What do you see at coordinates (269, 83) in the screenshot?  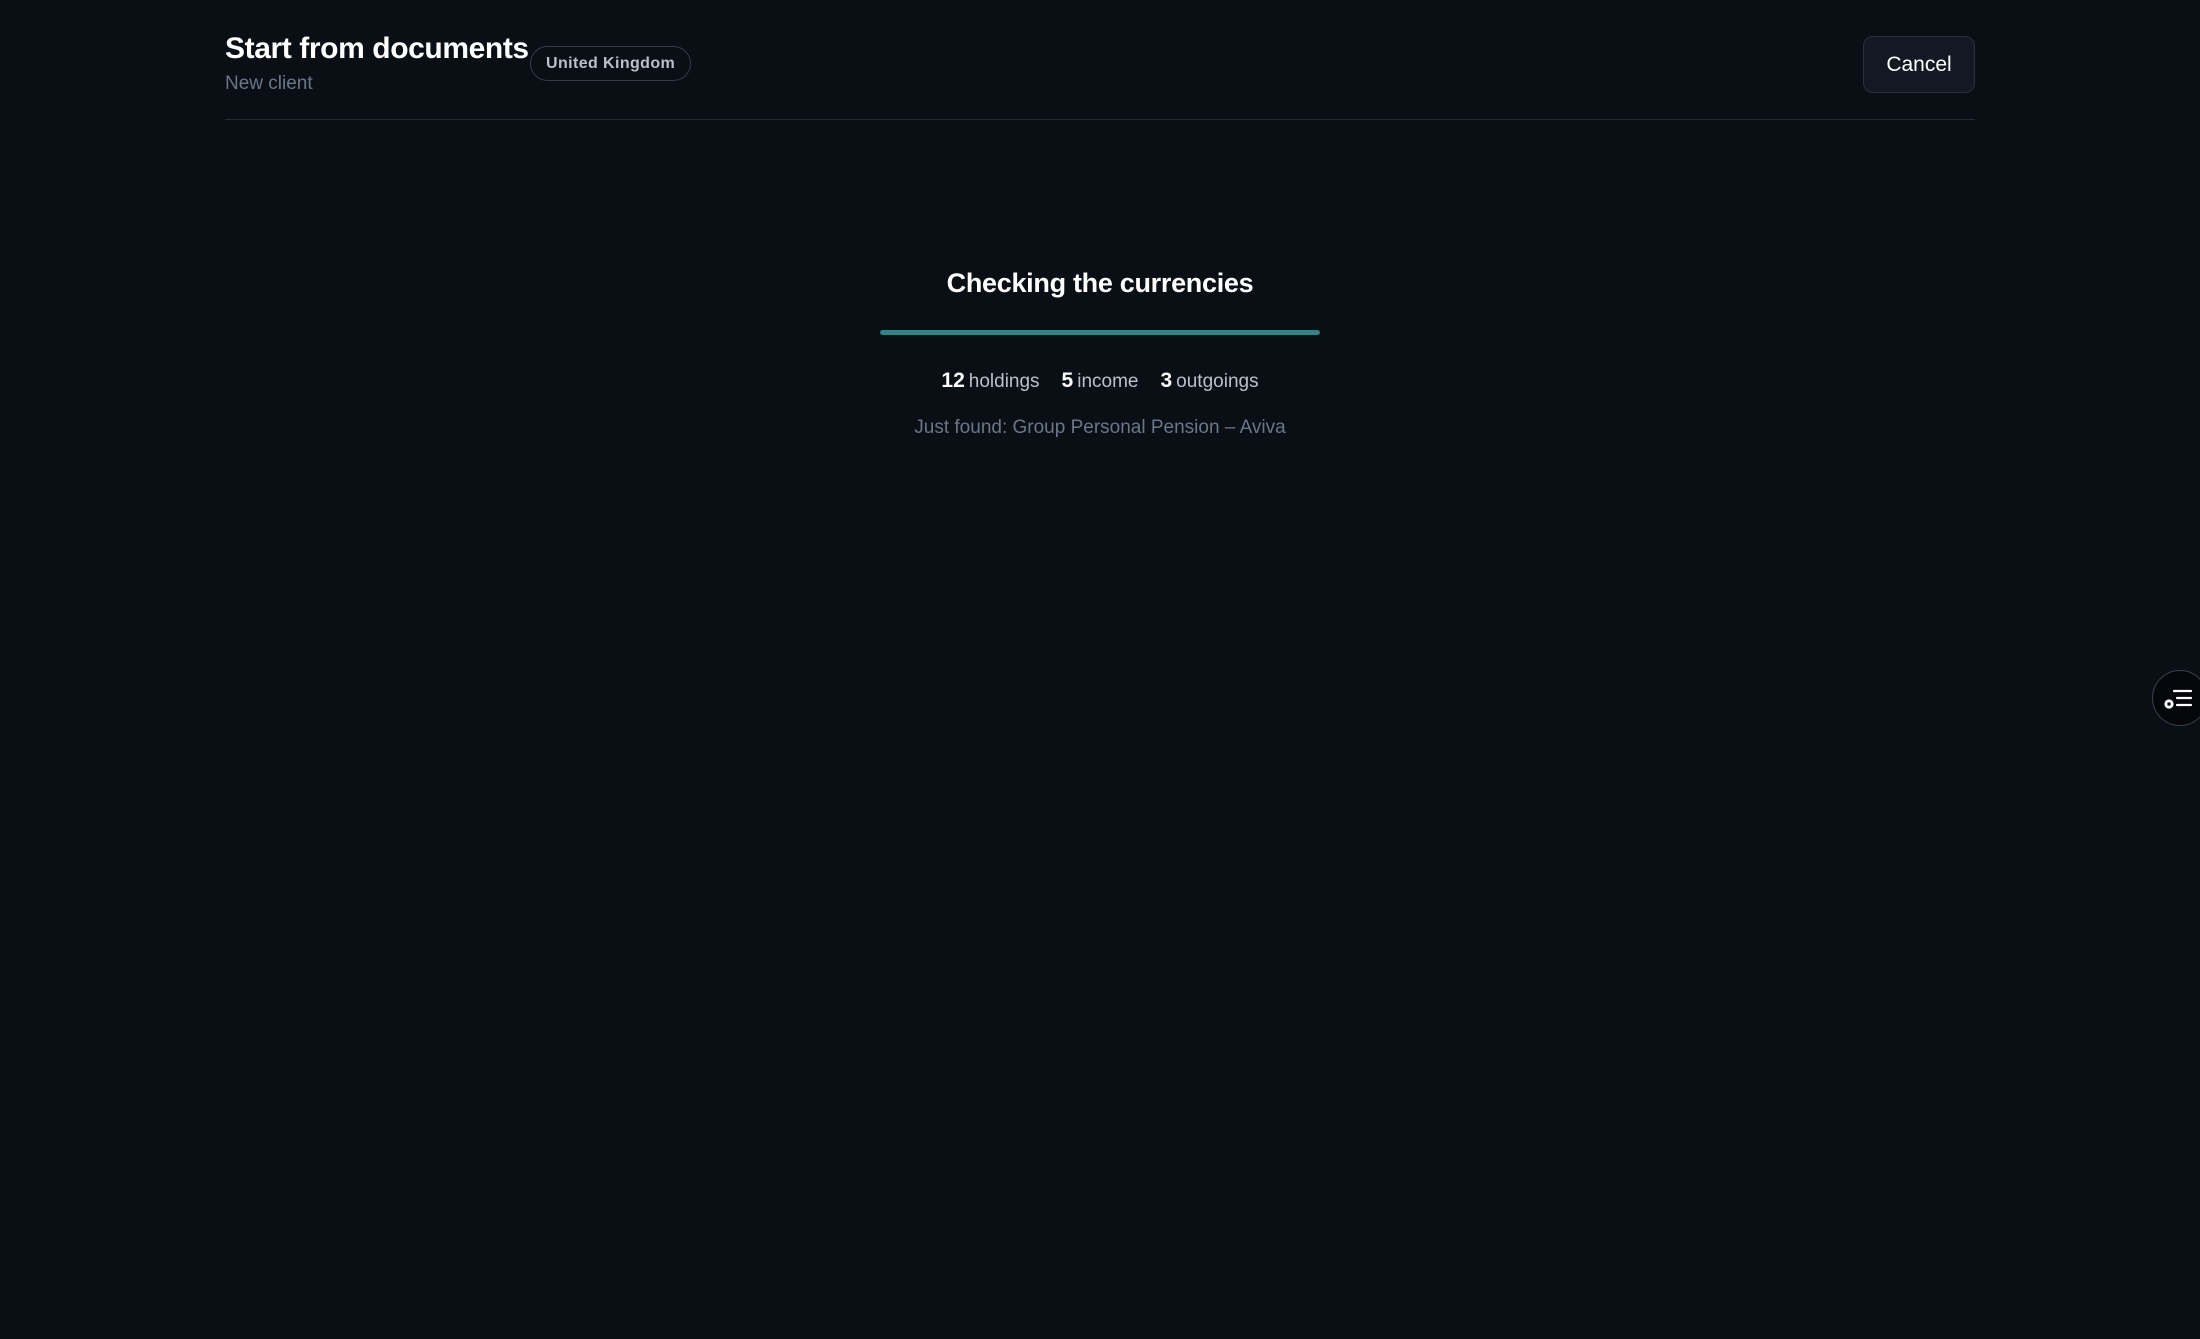 I see `page-subtitle: New client` at bounding box center [269, 83].